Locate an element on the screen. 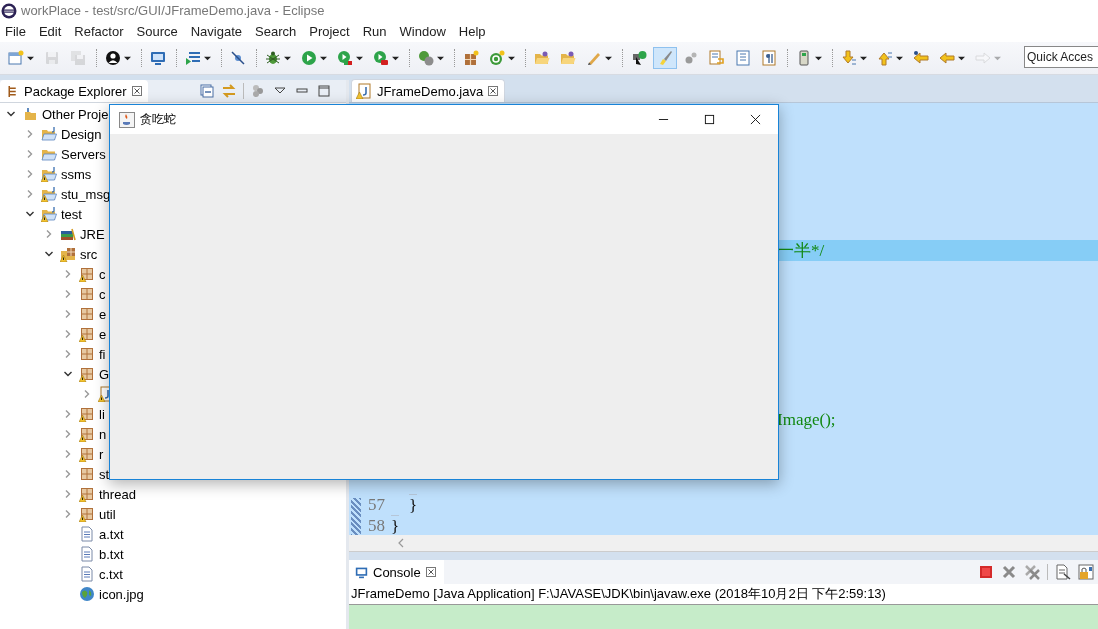 Image resolution: width=1098 pixels, height=629 pixels. menu-item: Source is located at coordinates (157, 31).